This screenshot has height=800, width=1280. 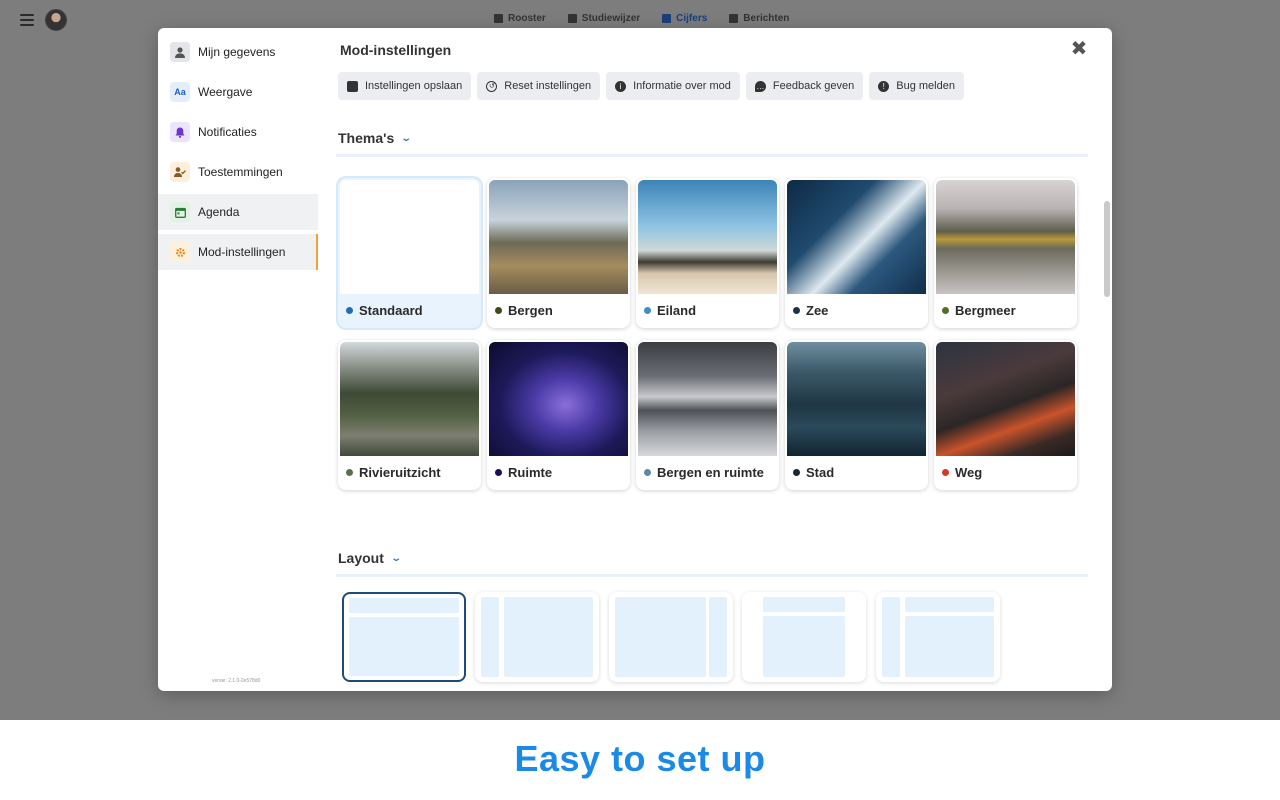 What do you see at coordinates (759, 18) in the screenshot?
I see `nav-berichten: Berichten` at bounding box center [759, 18].